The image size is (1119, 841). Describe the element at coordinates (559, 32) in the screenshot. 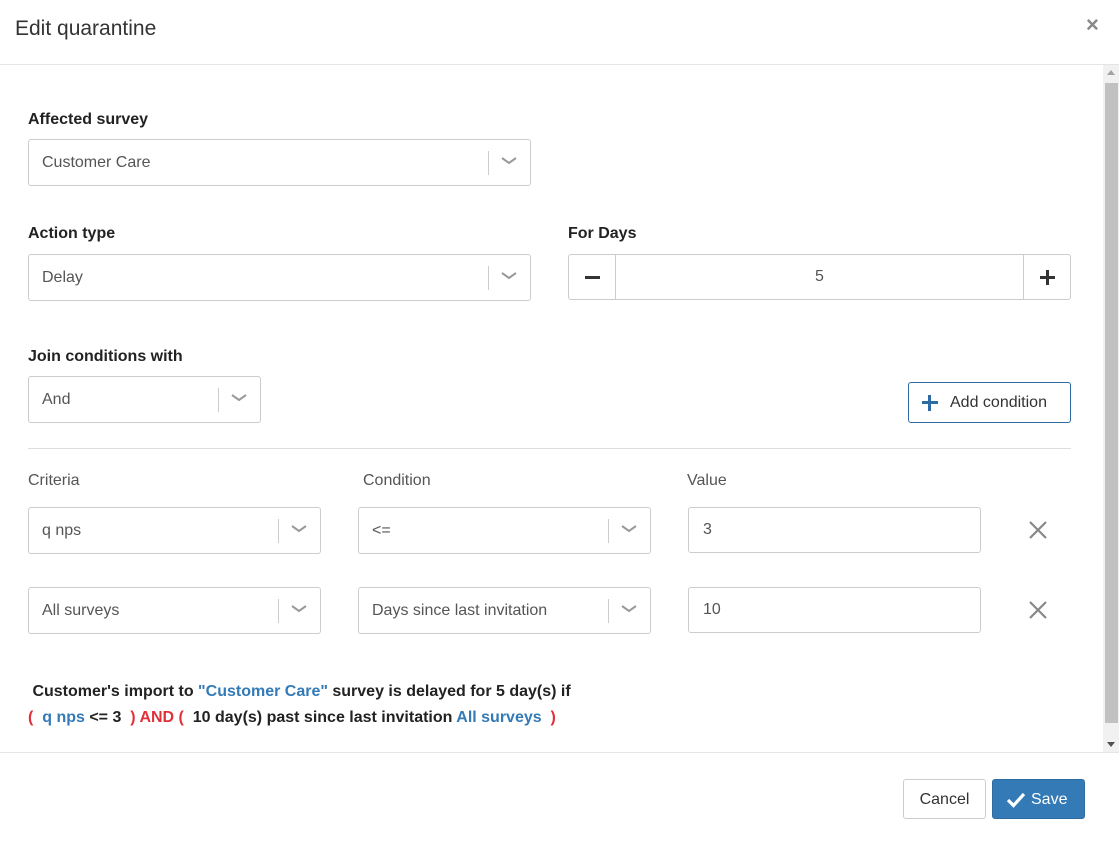

I see `dialog-header: Edit quarantine ×` at that location.